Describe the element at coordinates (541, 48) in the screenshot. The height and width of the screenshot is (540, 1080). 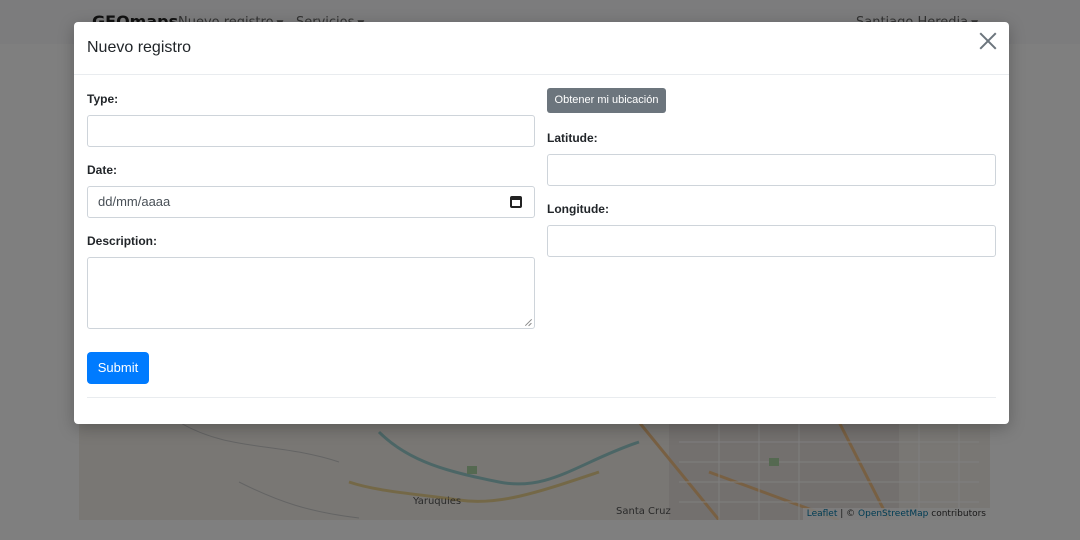
I see `modal-header: Nuevo registro` at that location.